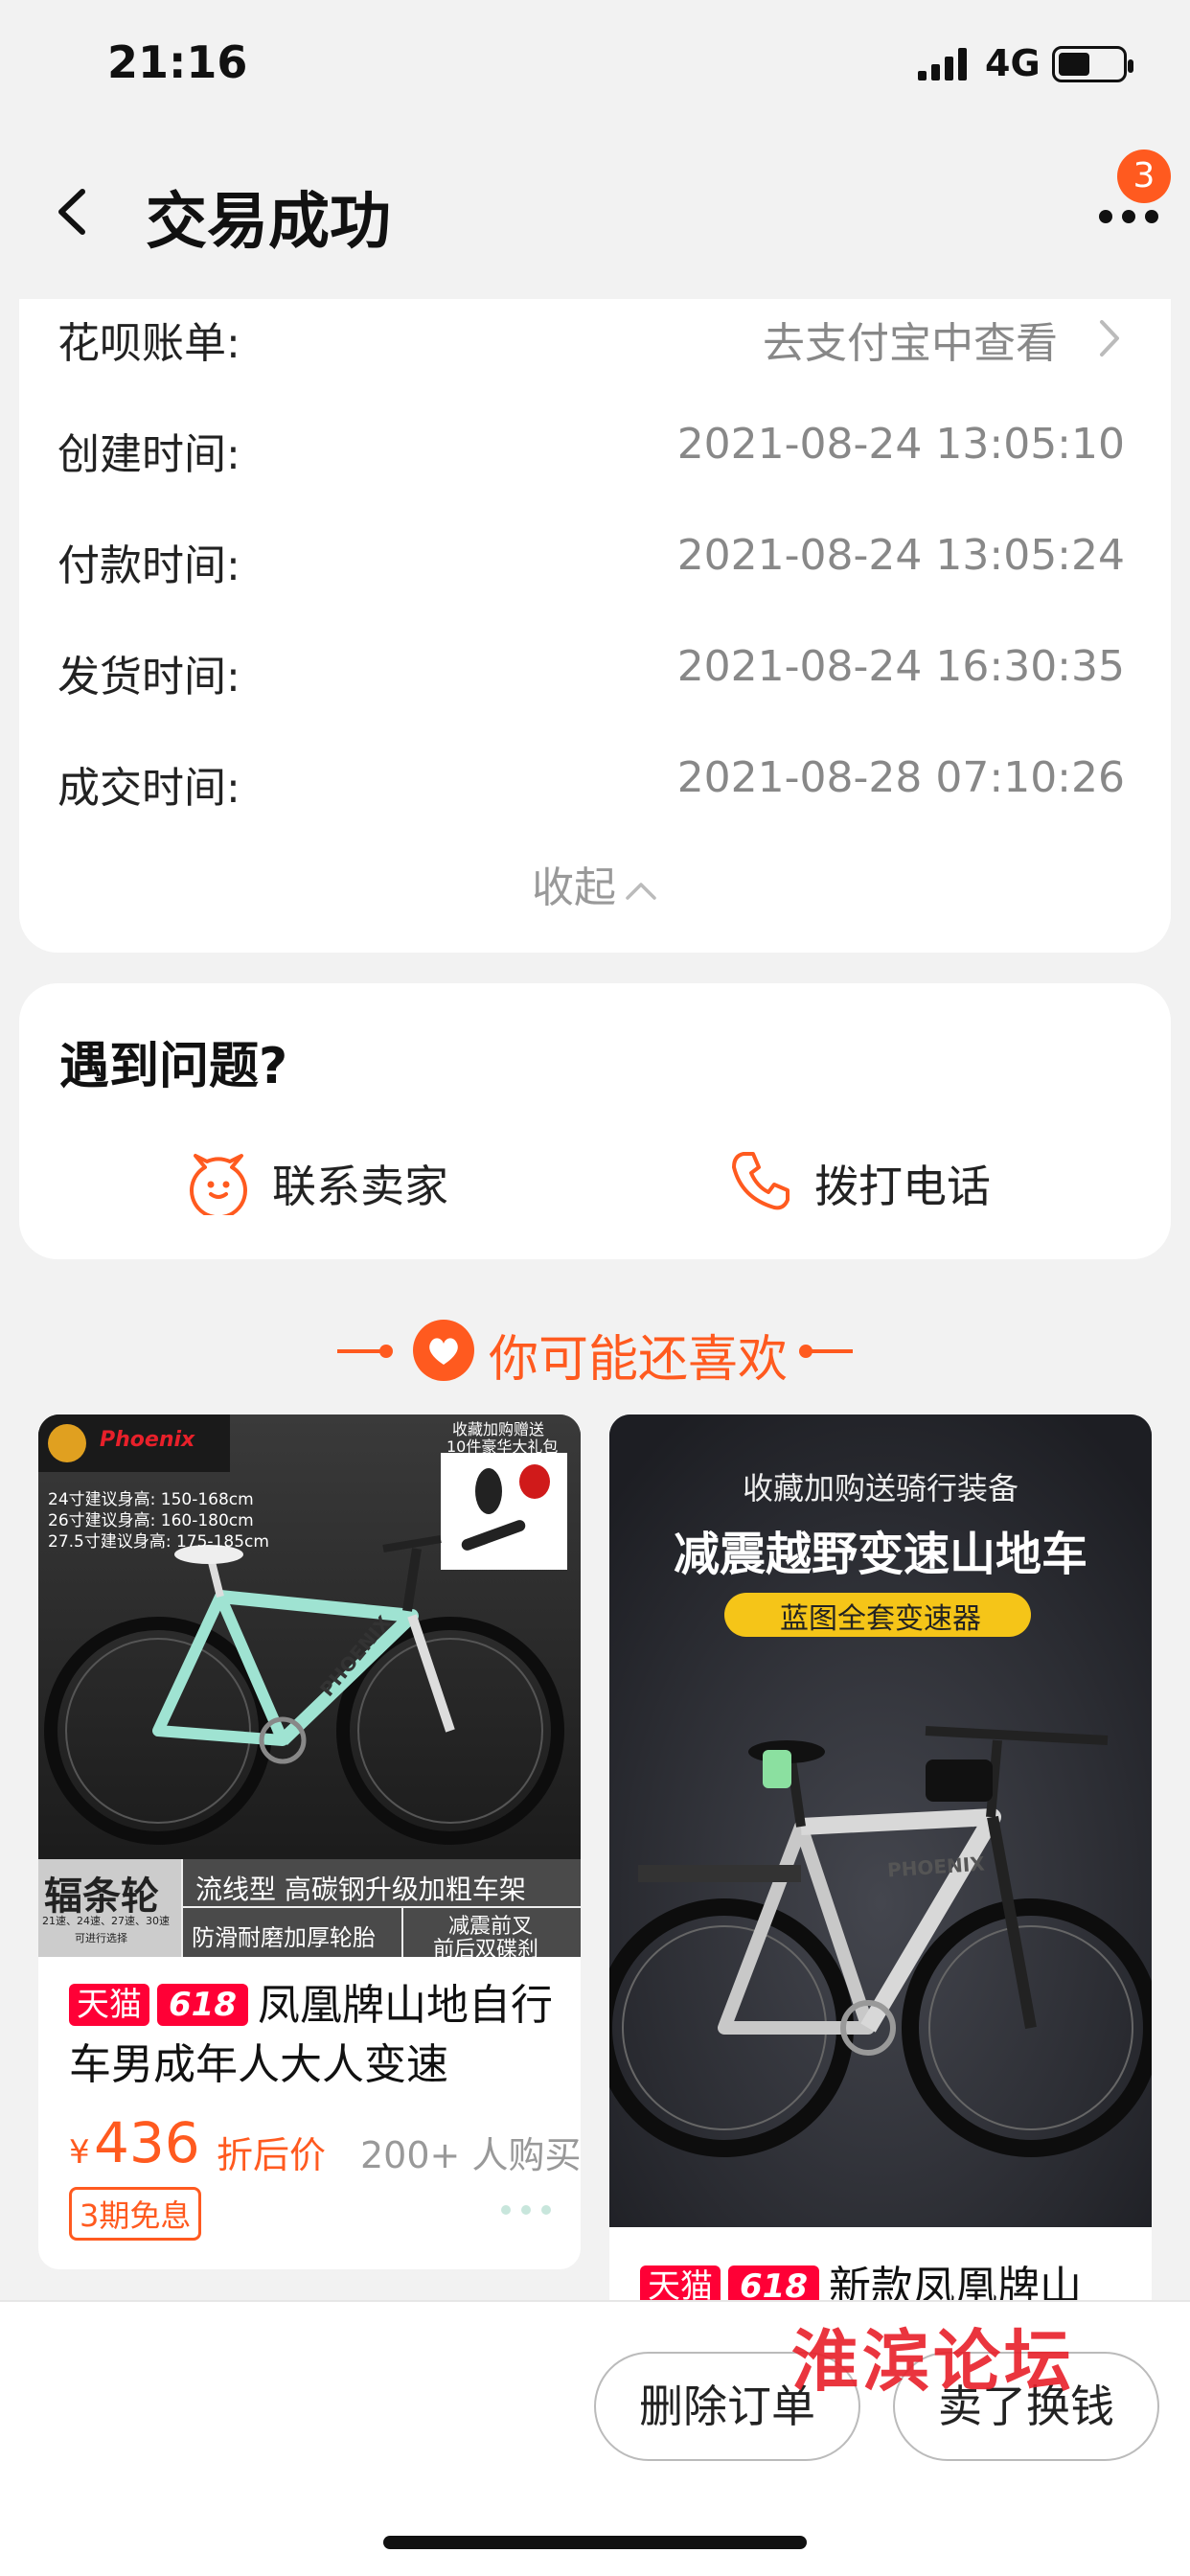  I want to click on heart-icon, so click(444, 1350).